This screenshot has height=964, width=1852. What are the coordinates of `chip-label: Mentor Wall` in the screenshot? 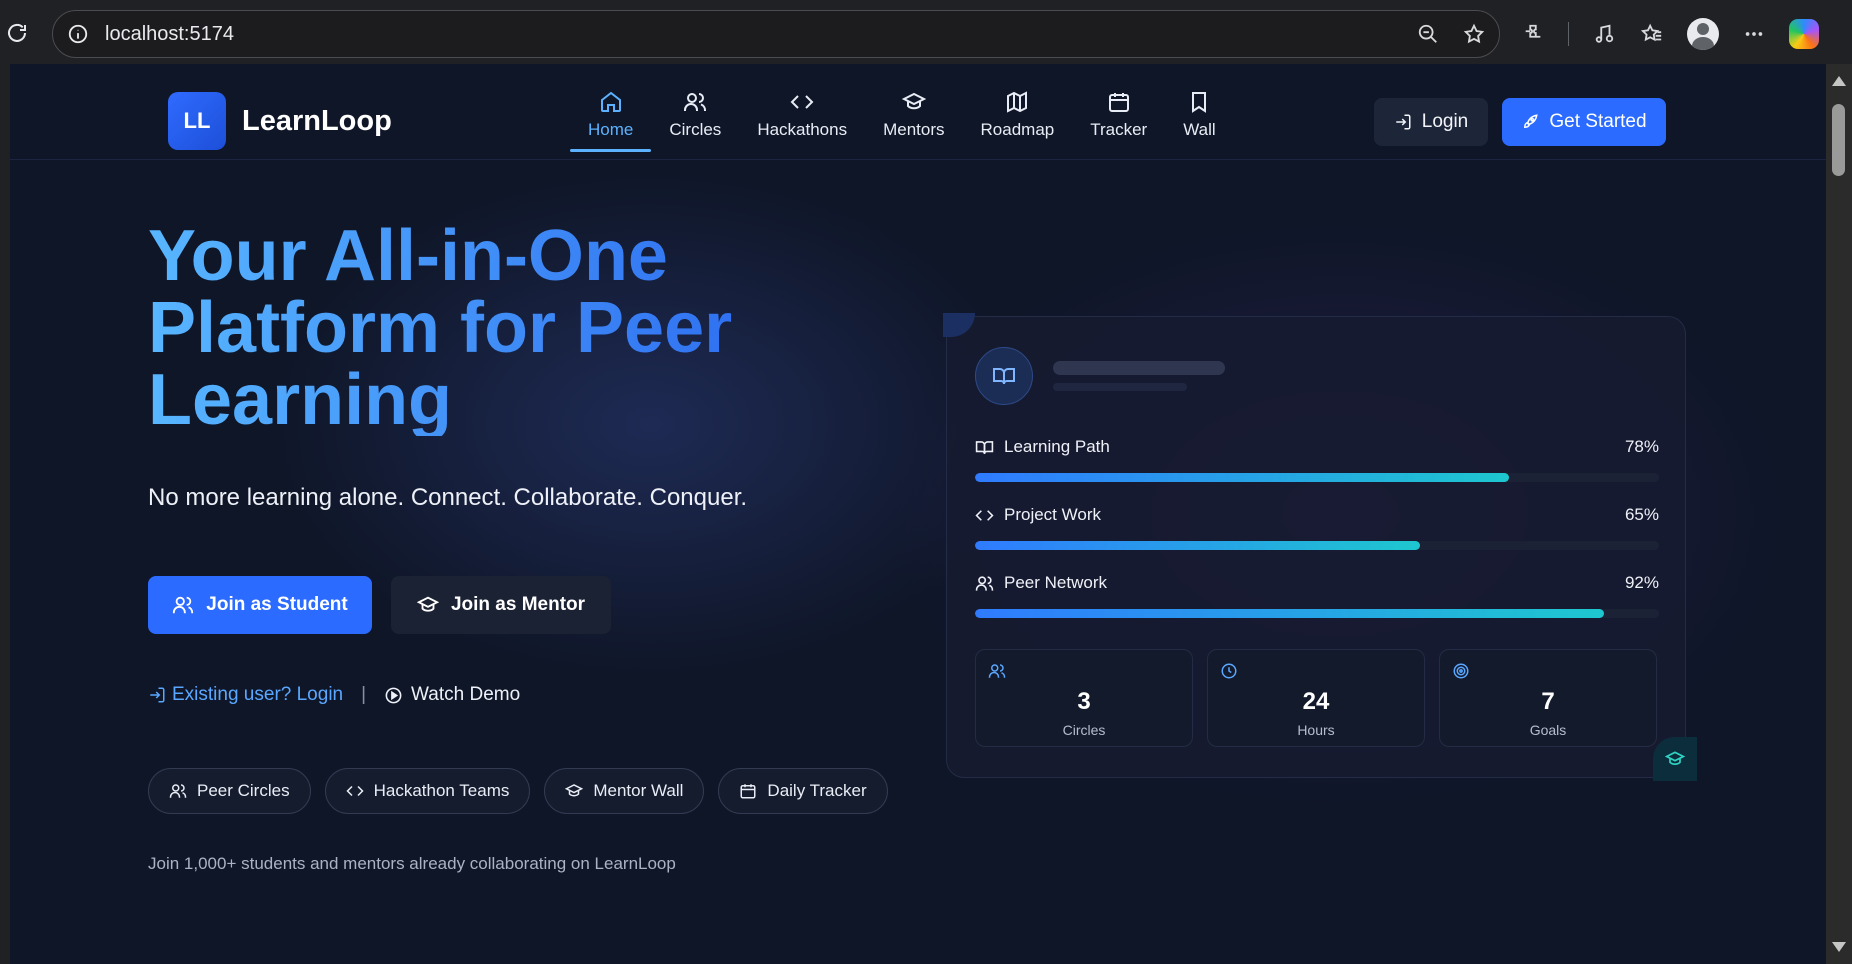 It's located at (638, 790).